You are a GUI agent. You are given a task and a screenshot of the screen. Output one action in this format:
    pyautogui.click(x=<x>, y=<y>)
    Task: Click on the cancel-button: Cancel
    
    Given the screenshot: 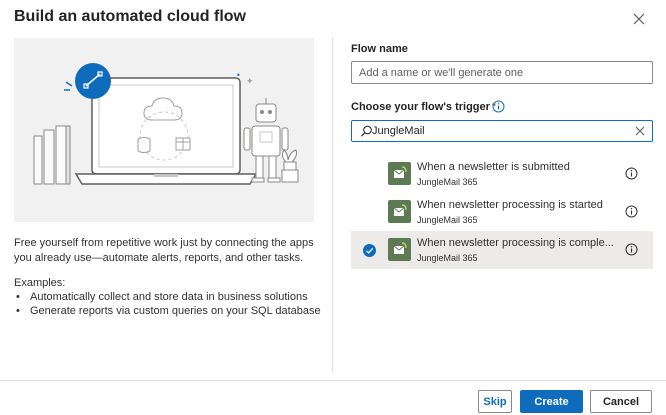 What is the action you would take?
    pyautogui.click(x=621, y=401)
    